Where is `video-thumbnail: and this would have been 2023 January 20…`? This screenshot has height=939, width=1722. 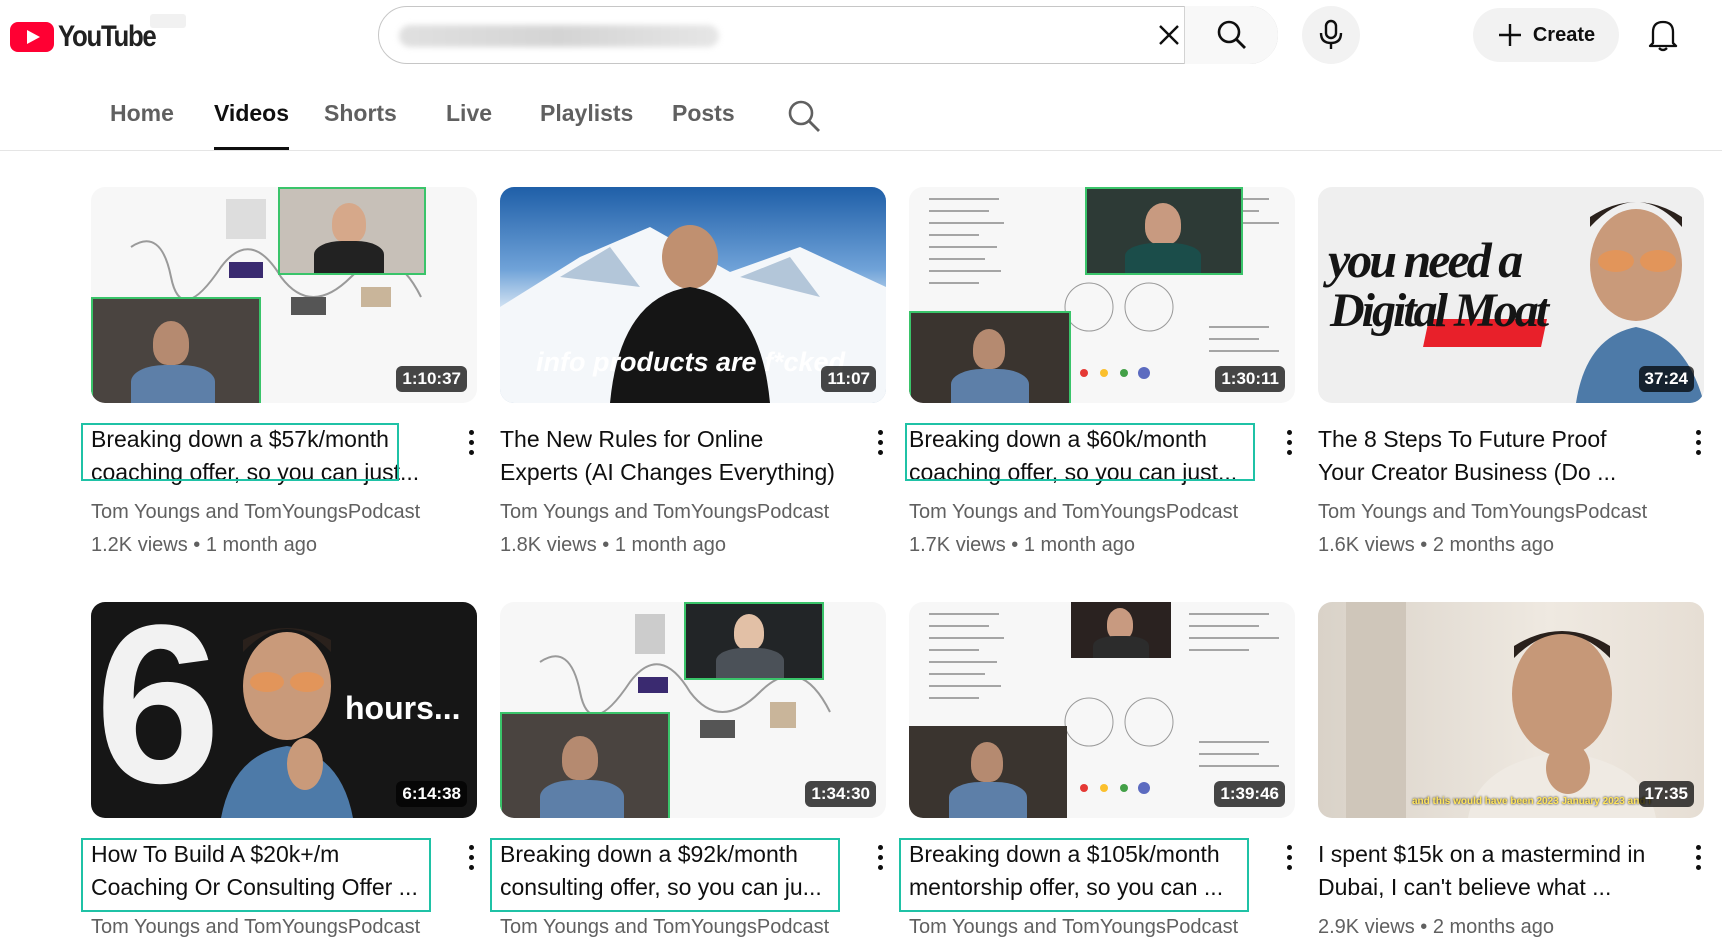 video-thumbnail: and this would have been 2023 January 20… is located at coordinates (1511, 710).